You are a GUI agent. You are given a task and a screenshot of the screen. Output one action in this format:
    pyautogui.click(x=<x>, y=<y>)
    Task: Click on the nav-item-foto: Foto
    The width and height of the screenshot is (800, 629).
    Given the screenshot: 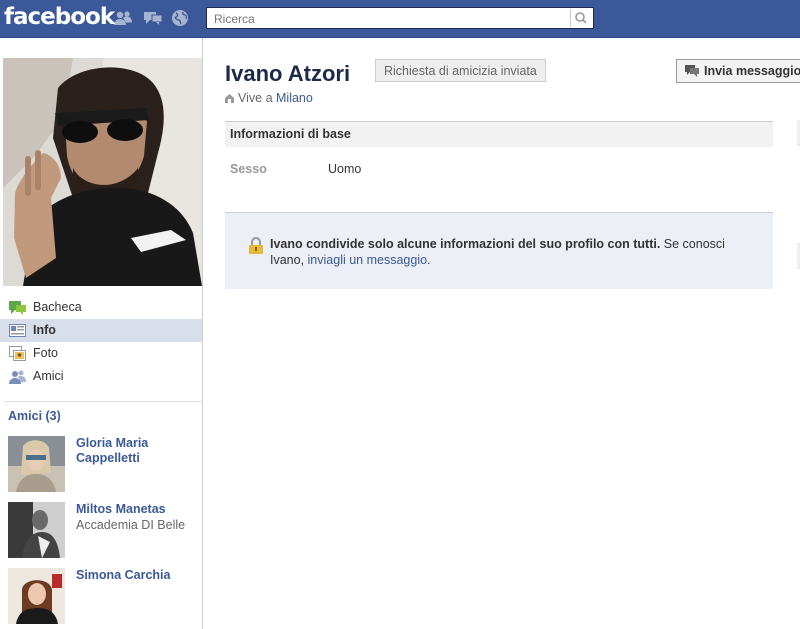 What is the action you would take?
    pyautogui.click(x=101, y=353)
    